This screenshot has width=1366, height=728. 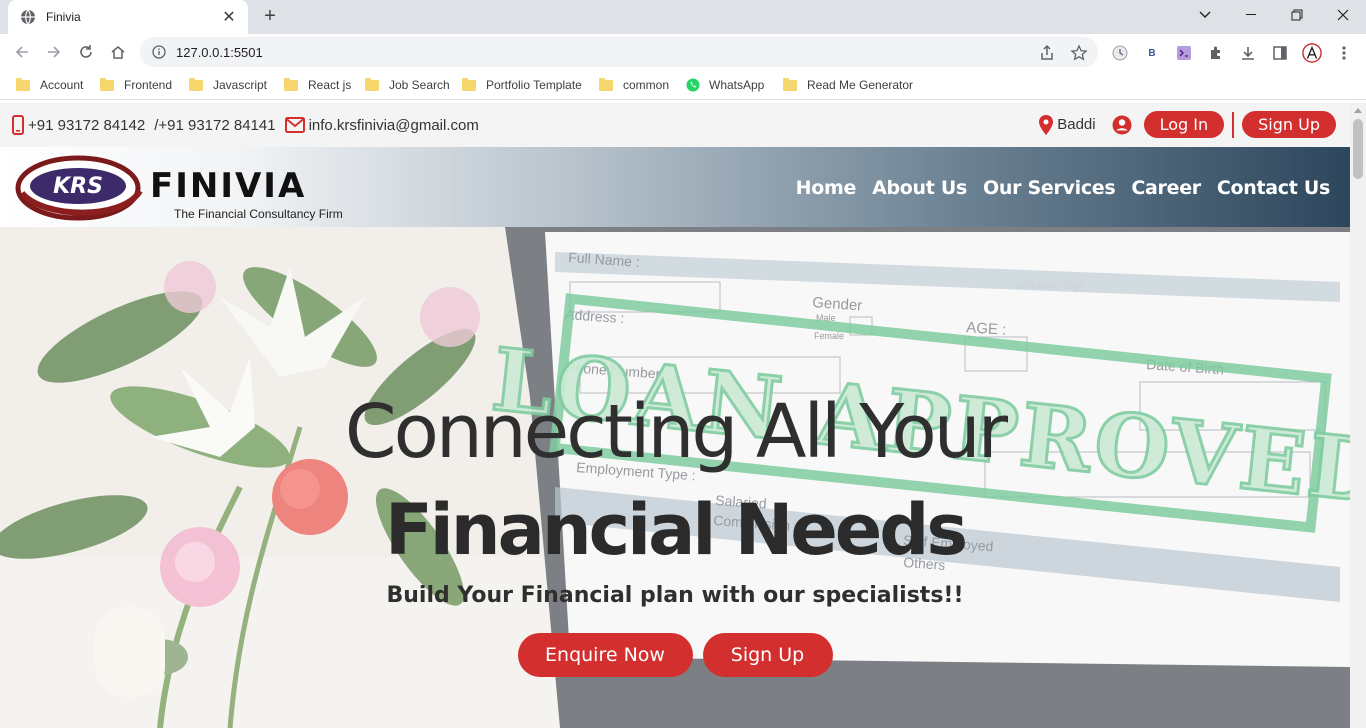 I want to click on phone-number: +91 93172 84142, so click(x=86, y=125).